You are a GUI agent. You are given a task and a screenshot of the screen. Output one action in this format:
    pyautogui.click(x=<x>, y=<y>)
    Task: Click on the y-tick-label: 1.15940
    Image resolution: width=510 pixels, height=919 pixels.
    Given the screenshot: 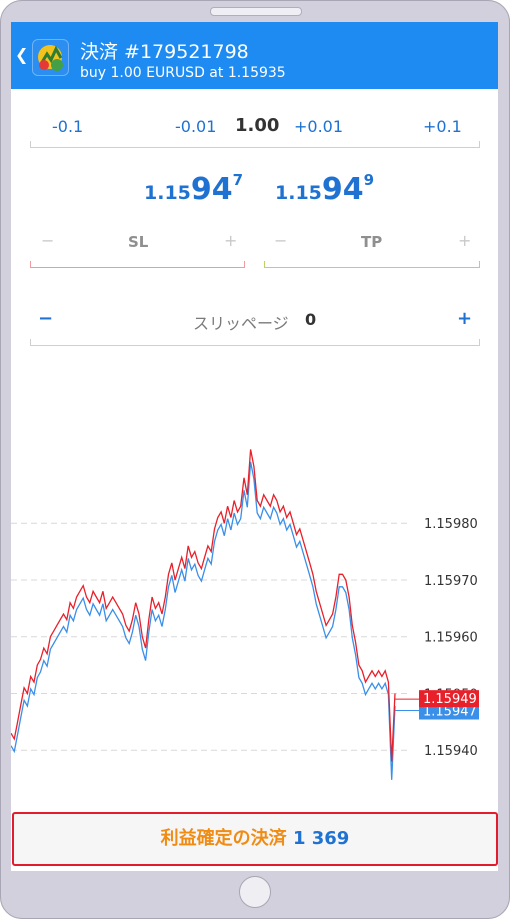 What is the action you would take?
    pyautogui.click(x=451, y=751)
    